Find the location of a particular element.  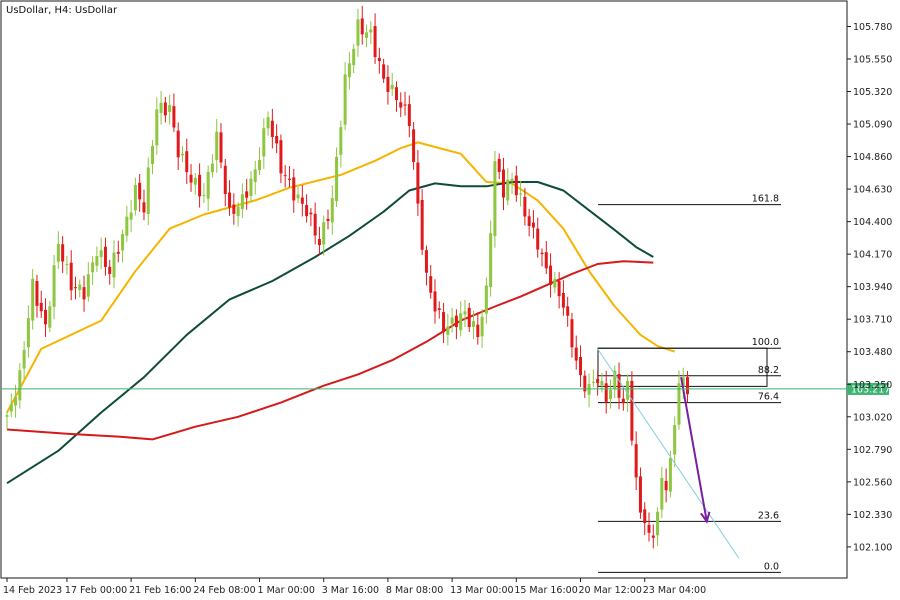

x-tick-label: 8 Mar 08:00 is located at coordinates (414, 590).